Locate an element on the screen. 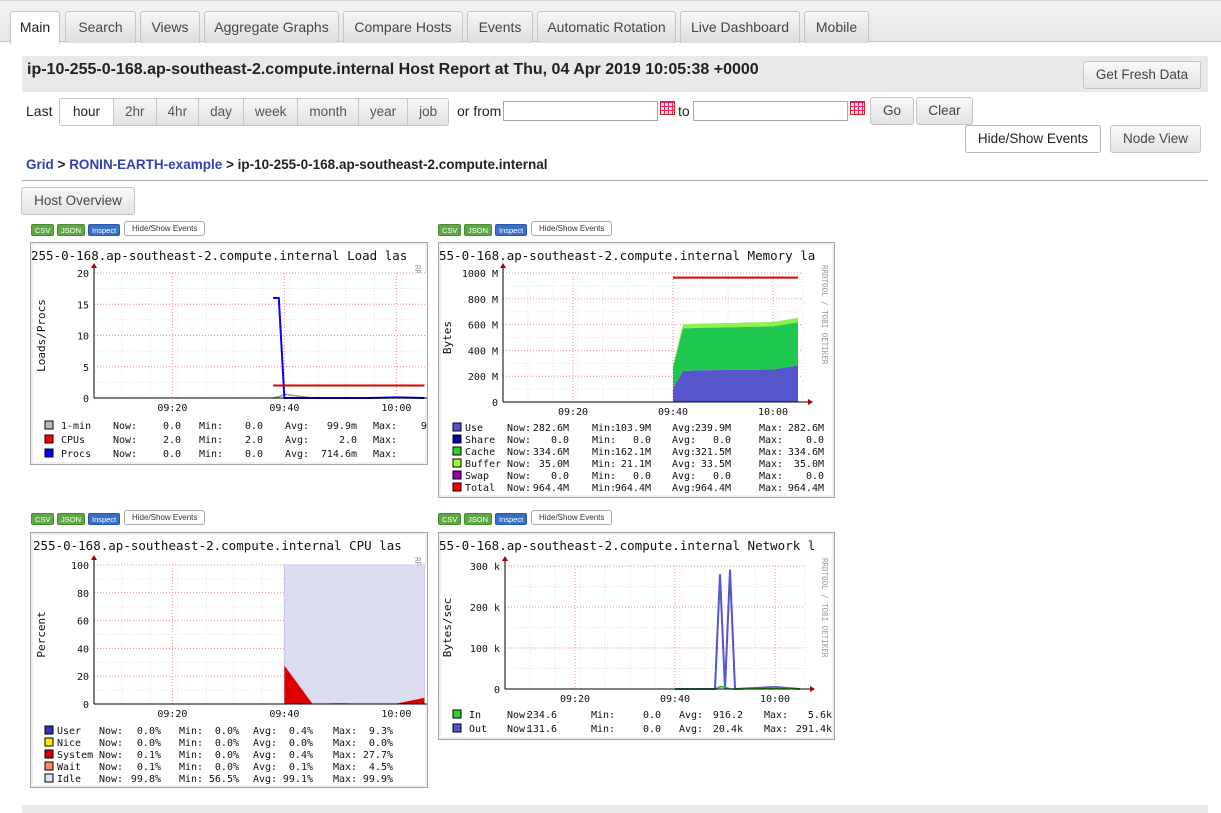  tab-automatic-rotation: Automatic Rotation is located at coordinates (606, 27).